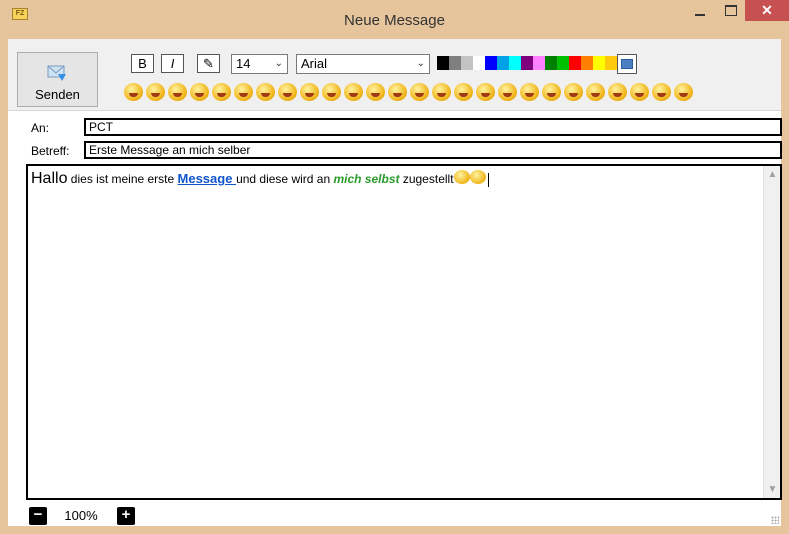  Describe the element at coordinates (775, 520) in the screenshot. I see `resize-grip` at that location.